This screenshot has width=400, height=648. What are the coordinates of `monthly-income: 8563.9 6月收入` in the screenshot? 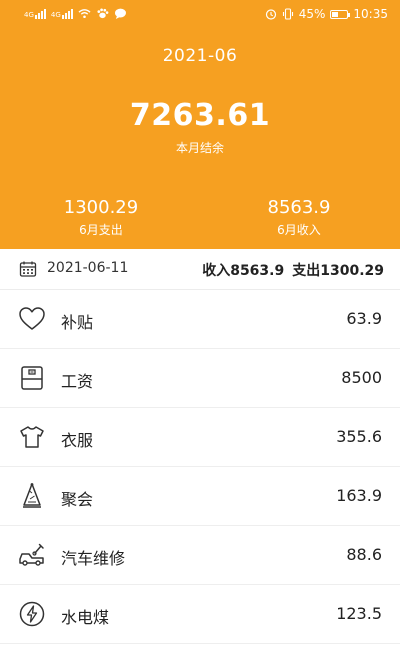 It's located at (299, 217).